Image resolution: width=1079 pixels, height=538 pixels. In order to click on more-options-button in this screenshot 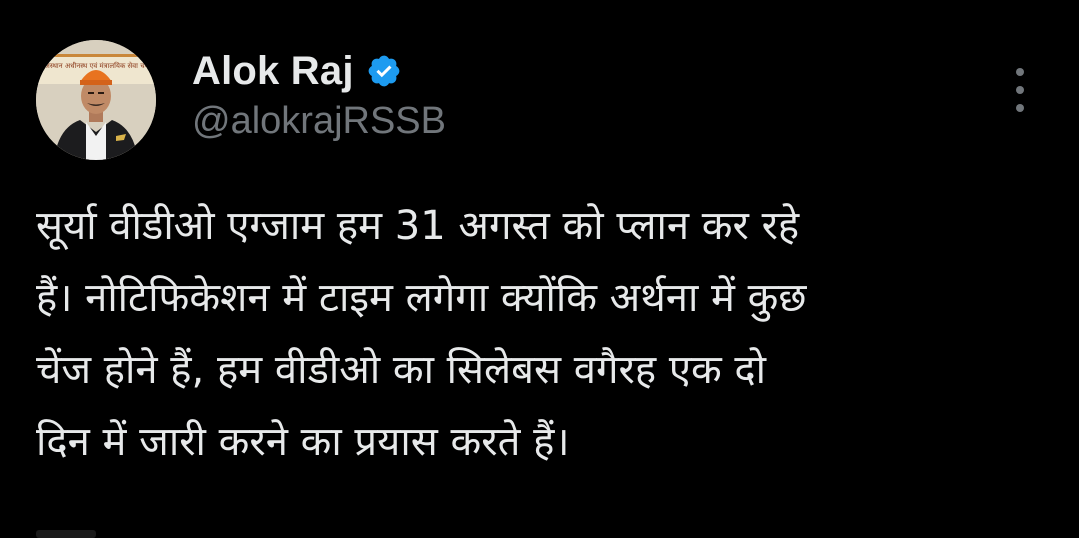, I will do `click(1020, 90)`.